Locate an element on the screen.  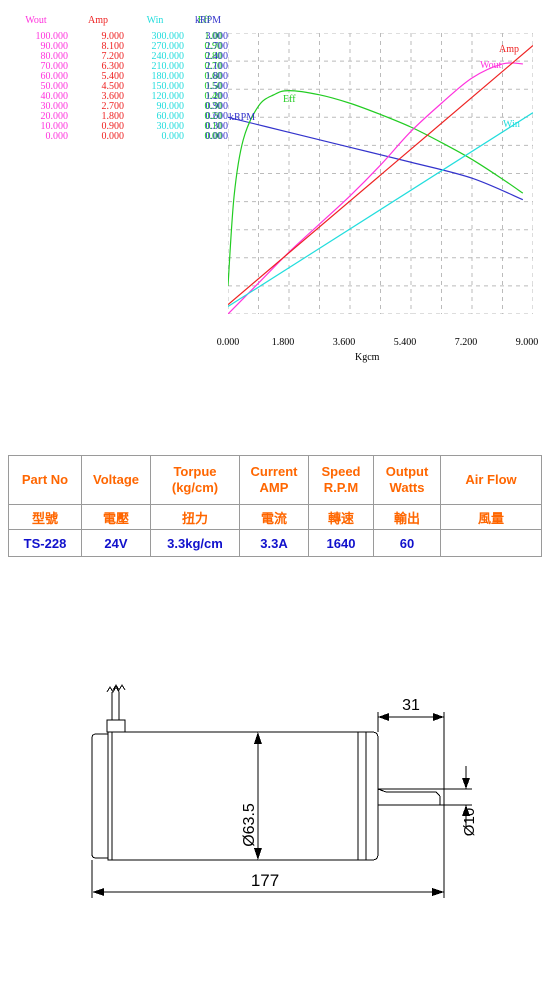
cn-part-no: 型號 is located at coordinates (45, 517).